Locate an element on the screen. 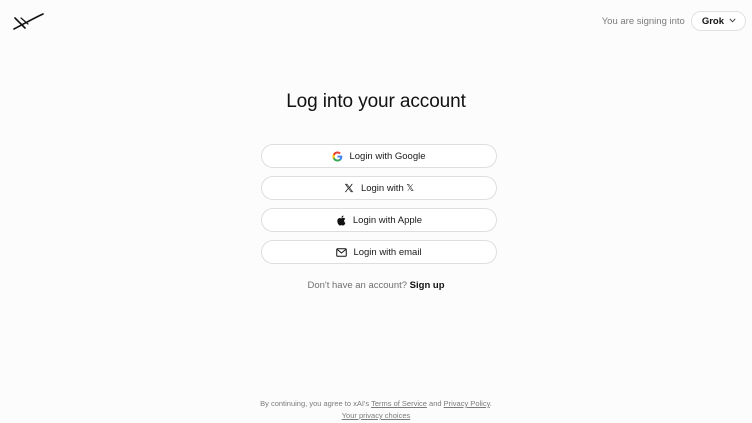 This screenshot has height=423, width=752. login-with-google-button: Login with Google is located at coordinates (379, 156).